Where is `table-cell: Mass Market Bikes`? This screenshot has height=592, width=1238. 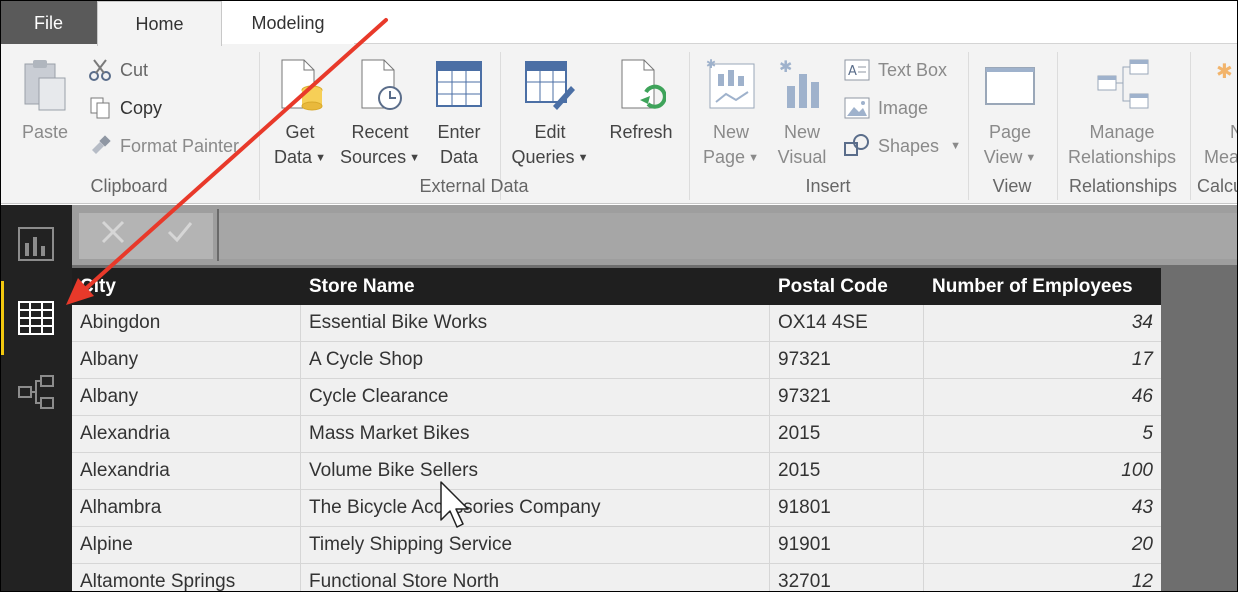
table-cell: Mass Market Bikes is located at coordinates (535, 434).